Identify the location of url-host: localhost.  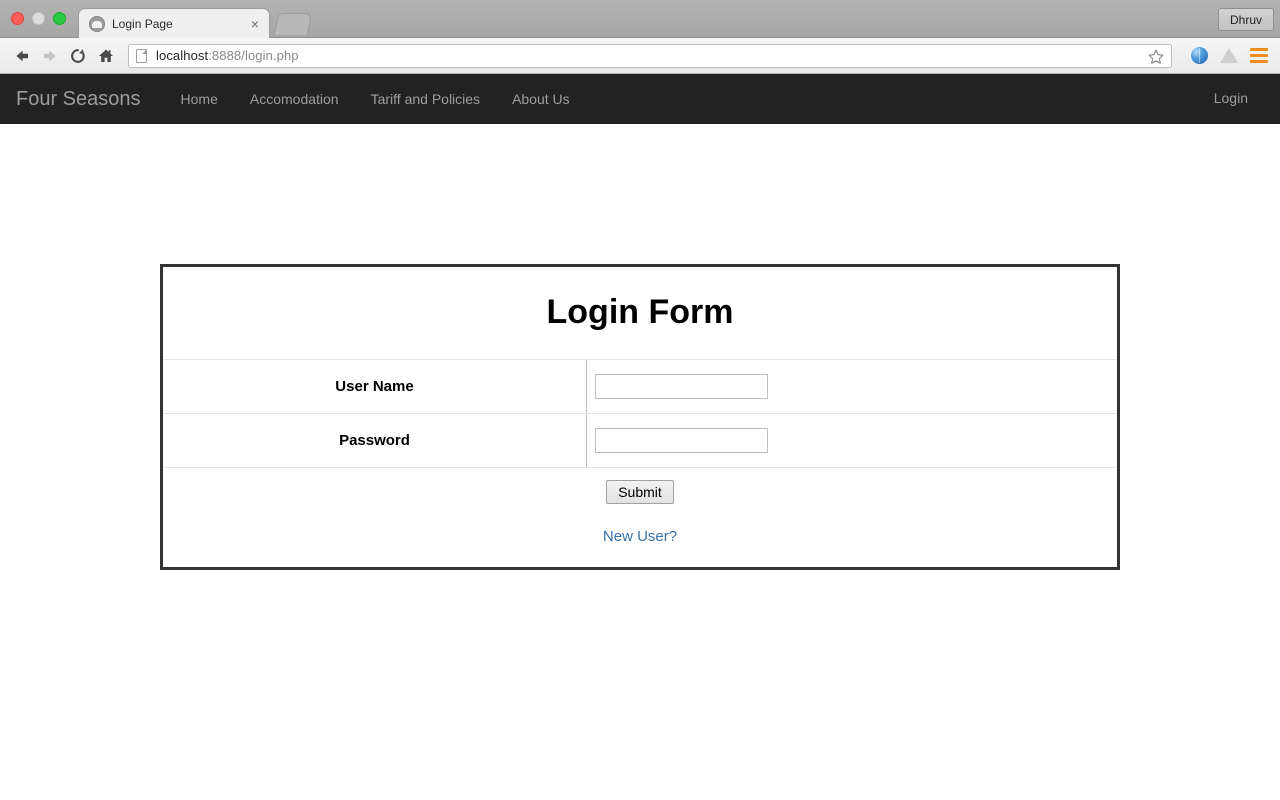
(182, 55).